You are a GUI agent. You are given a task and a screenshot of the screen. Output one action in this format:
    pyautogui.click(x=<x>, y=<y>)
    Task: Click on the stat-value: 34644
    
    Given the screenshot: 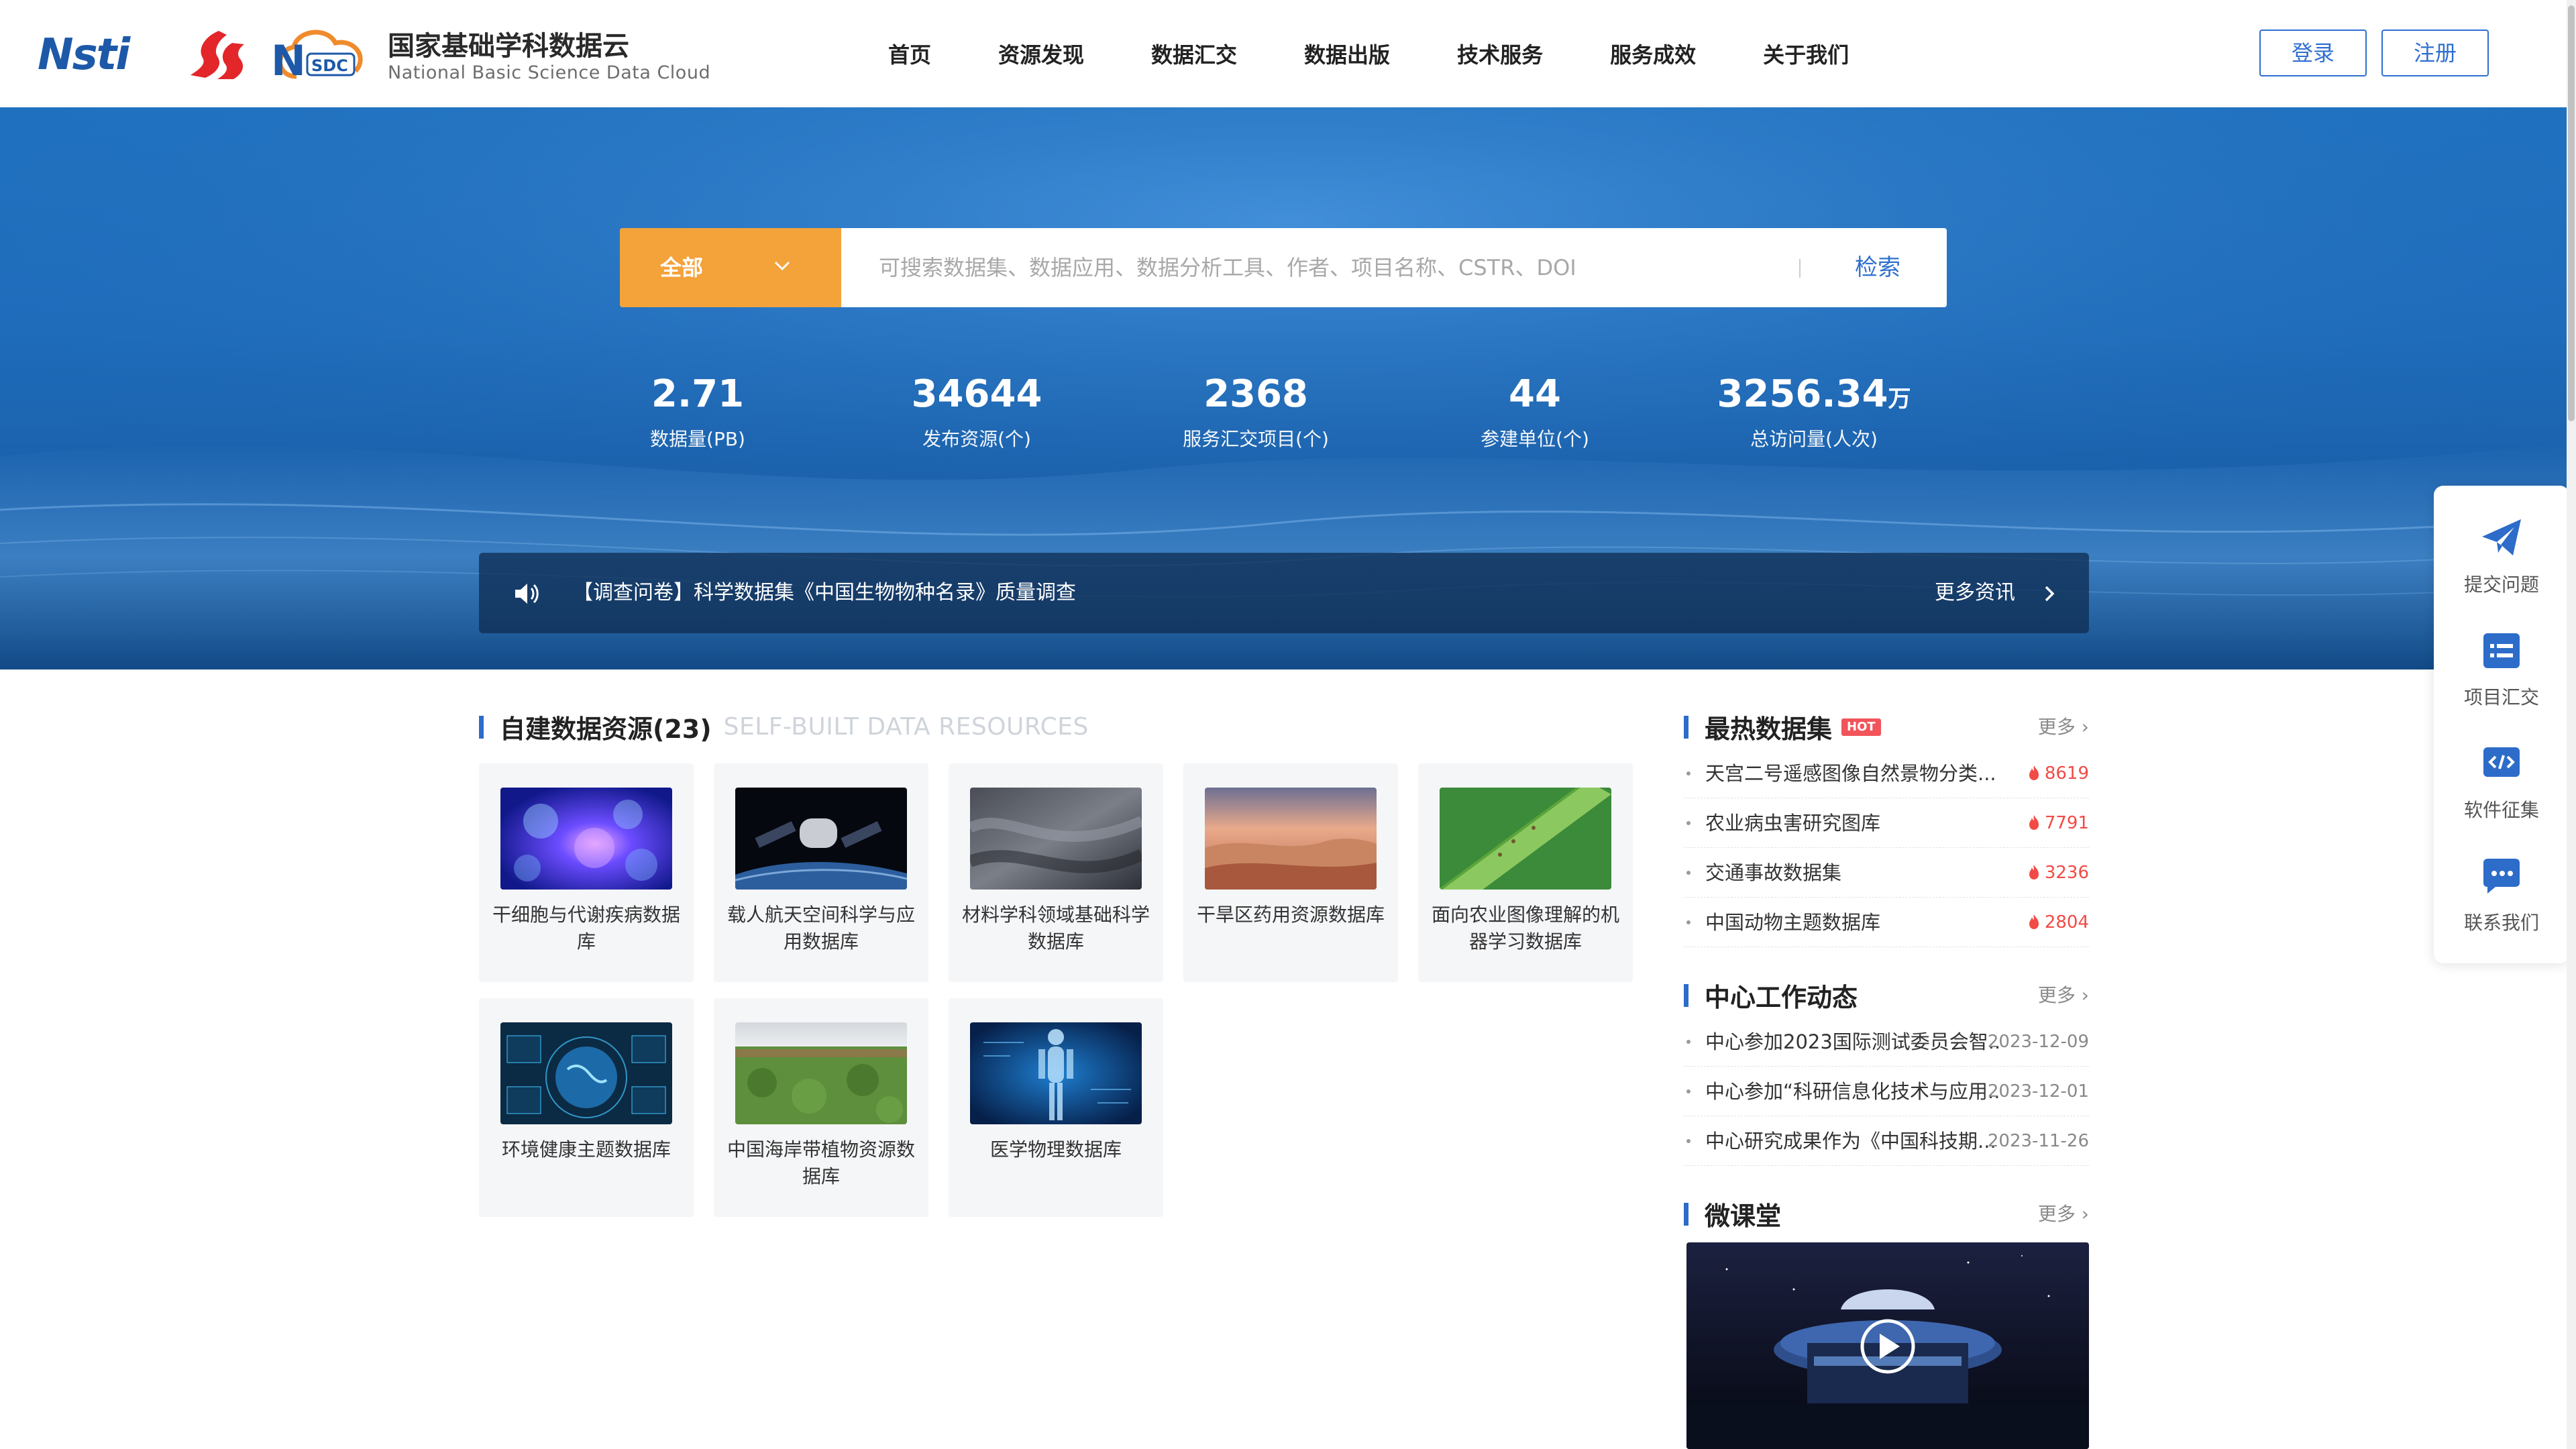 What is the action you would take?
    pyautogui.click(x=976, y=394)
    